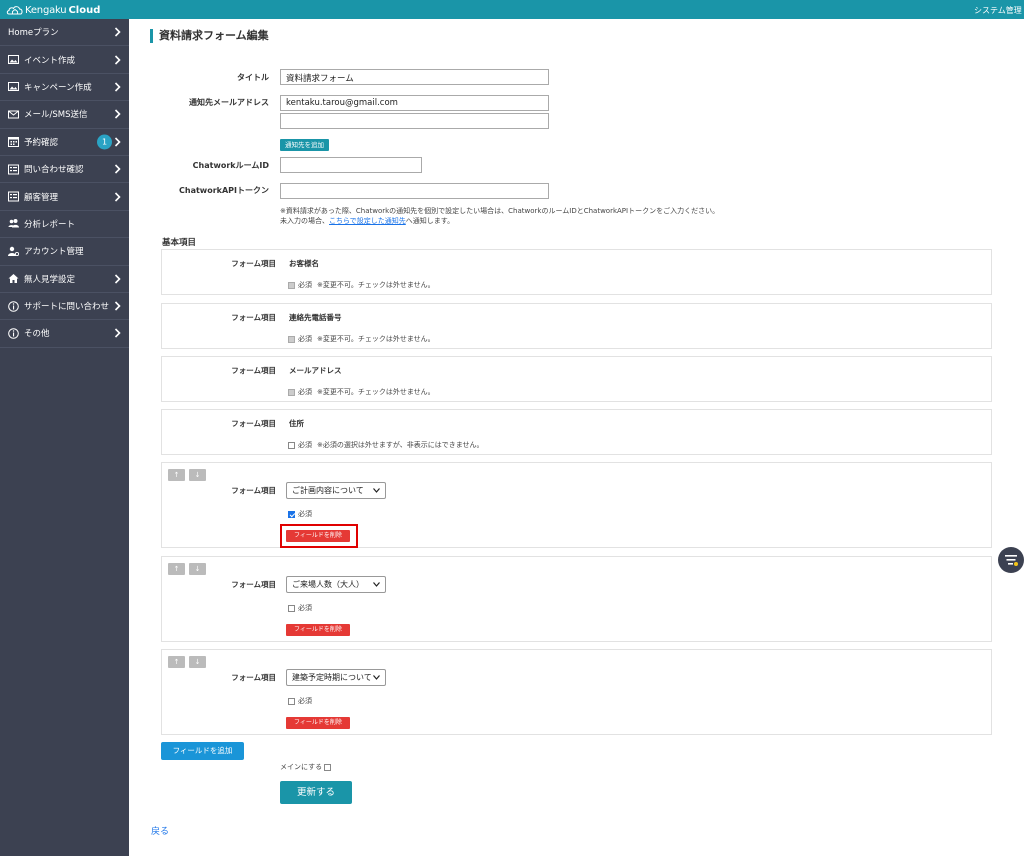  Describe the element at coordinates (328, 767) in the screenshot. I see `main-checkbox` at that location.